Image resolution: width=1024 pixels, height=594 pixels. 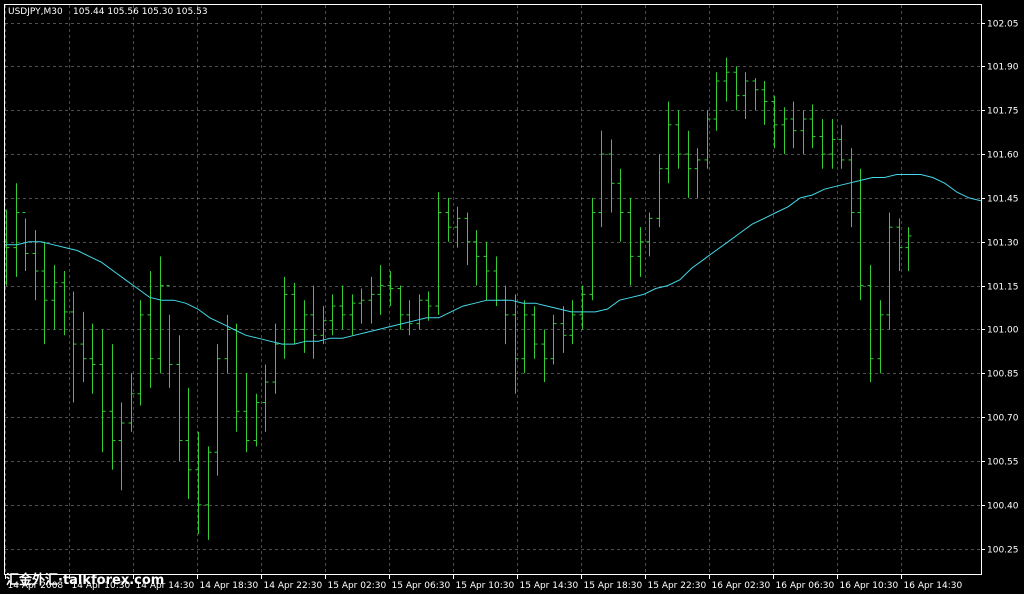 What do you see at coordinates (1003, 25) in the screenshot?
I see `price-tick-label: 102.05` at bounding box center [1003, 25].